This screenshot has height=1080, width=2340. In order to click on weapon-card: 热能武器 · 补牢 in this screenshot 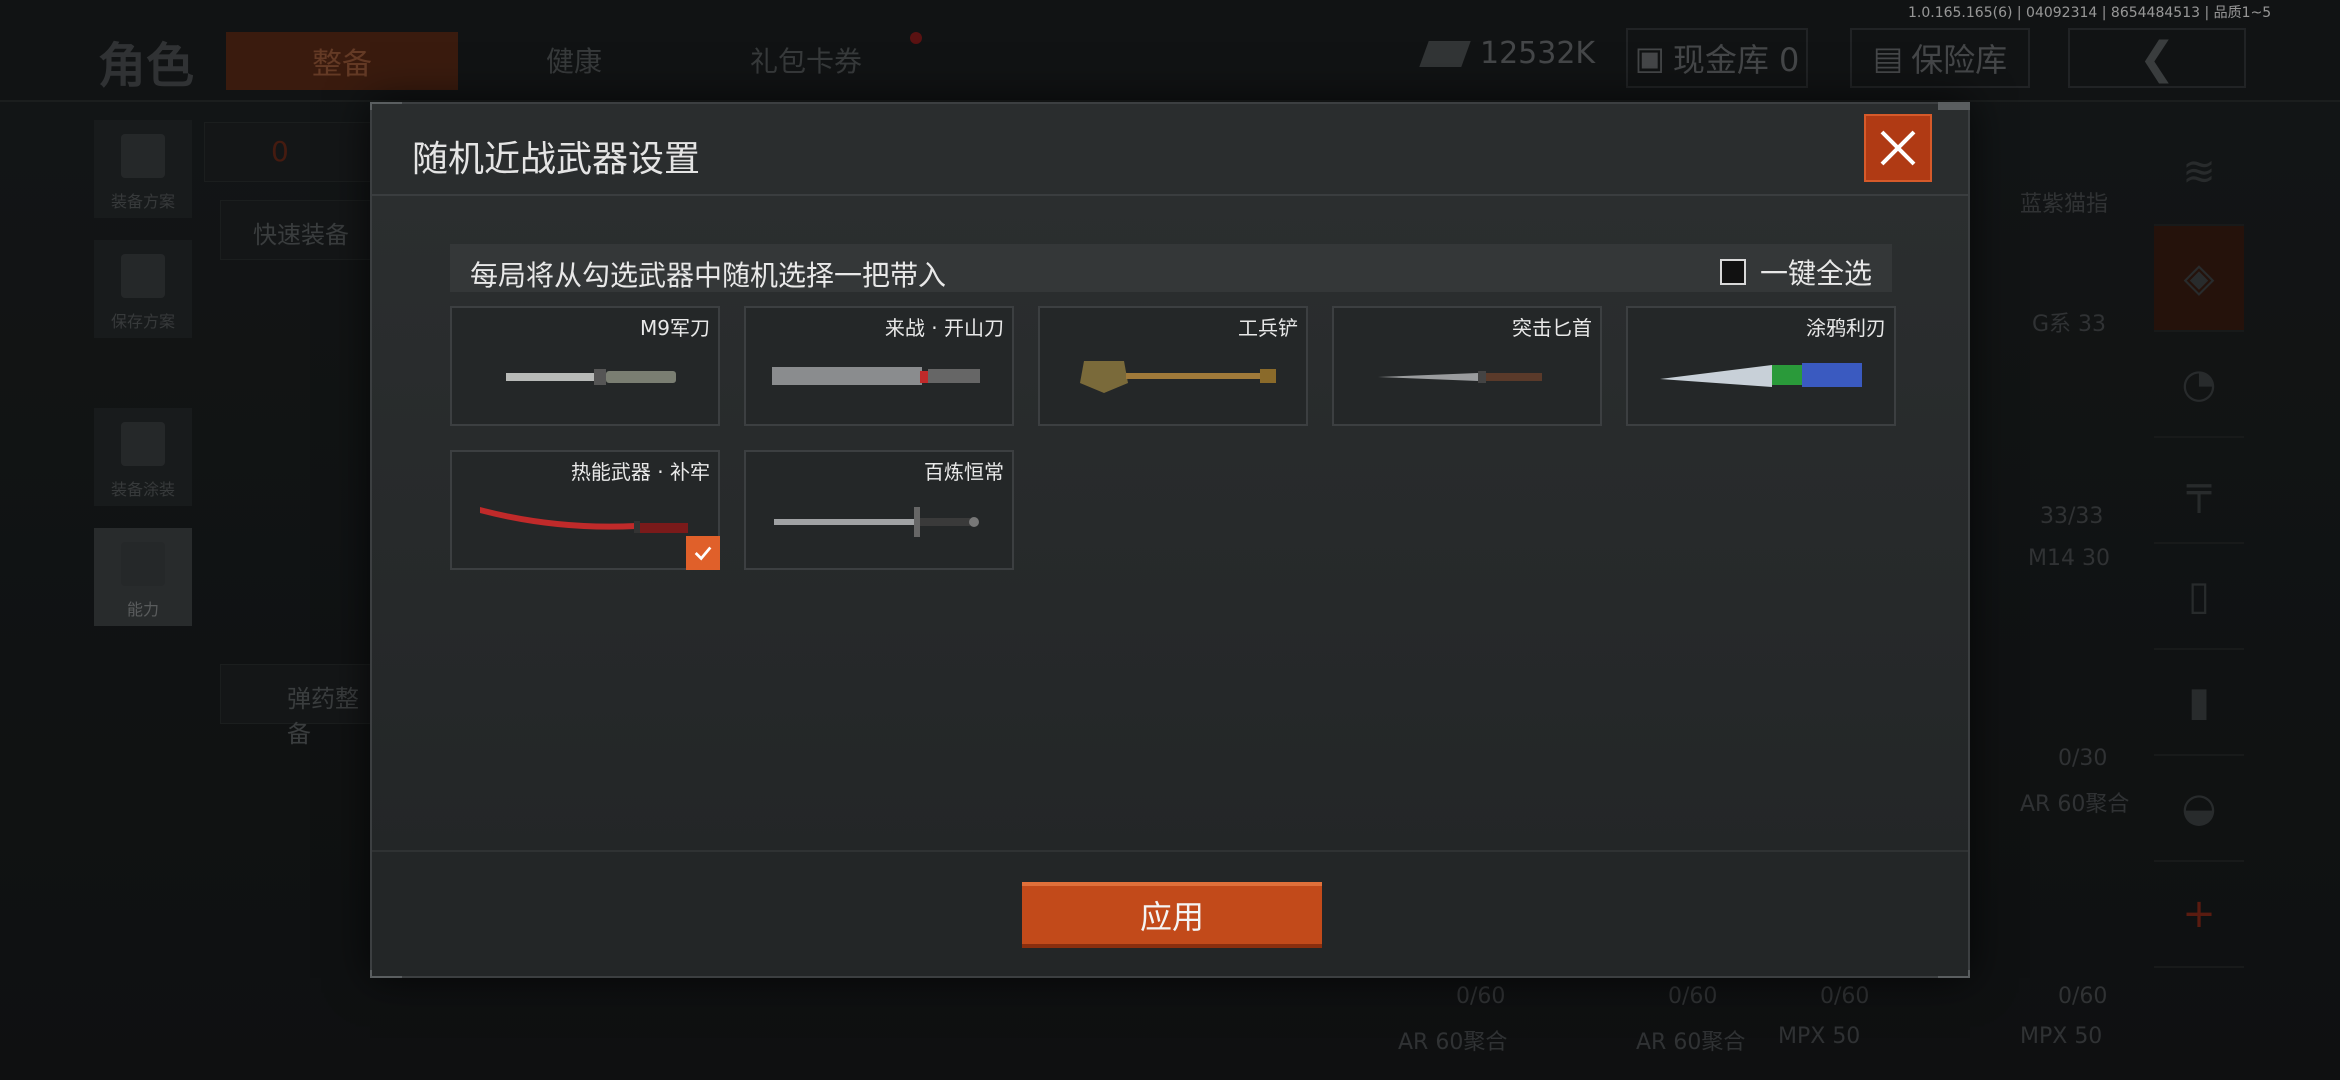, I will do `click(585, 510)`.